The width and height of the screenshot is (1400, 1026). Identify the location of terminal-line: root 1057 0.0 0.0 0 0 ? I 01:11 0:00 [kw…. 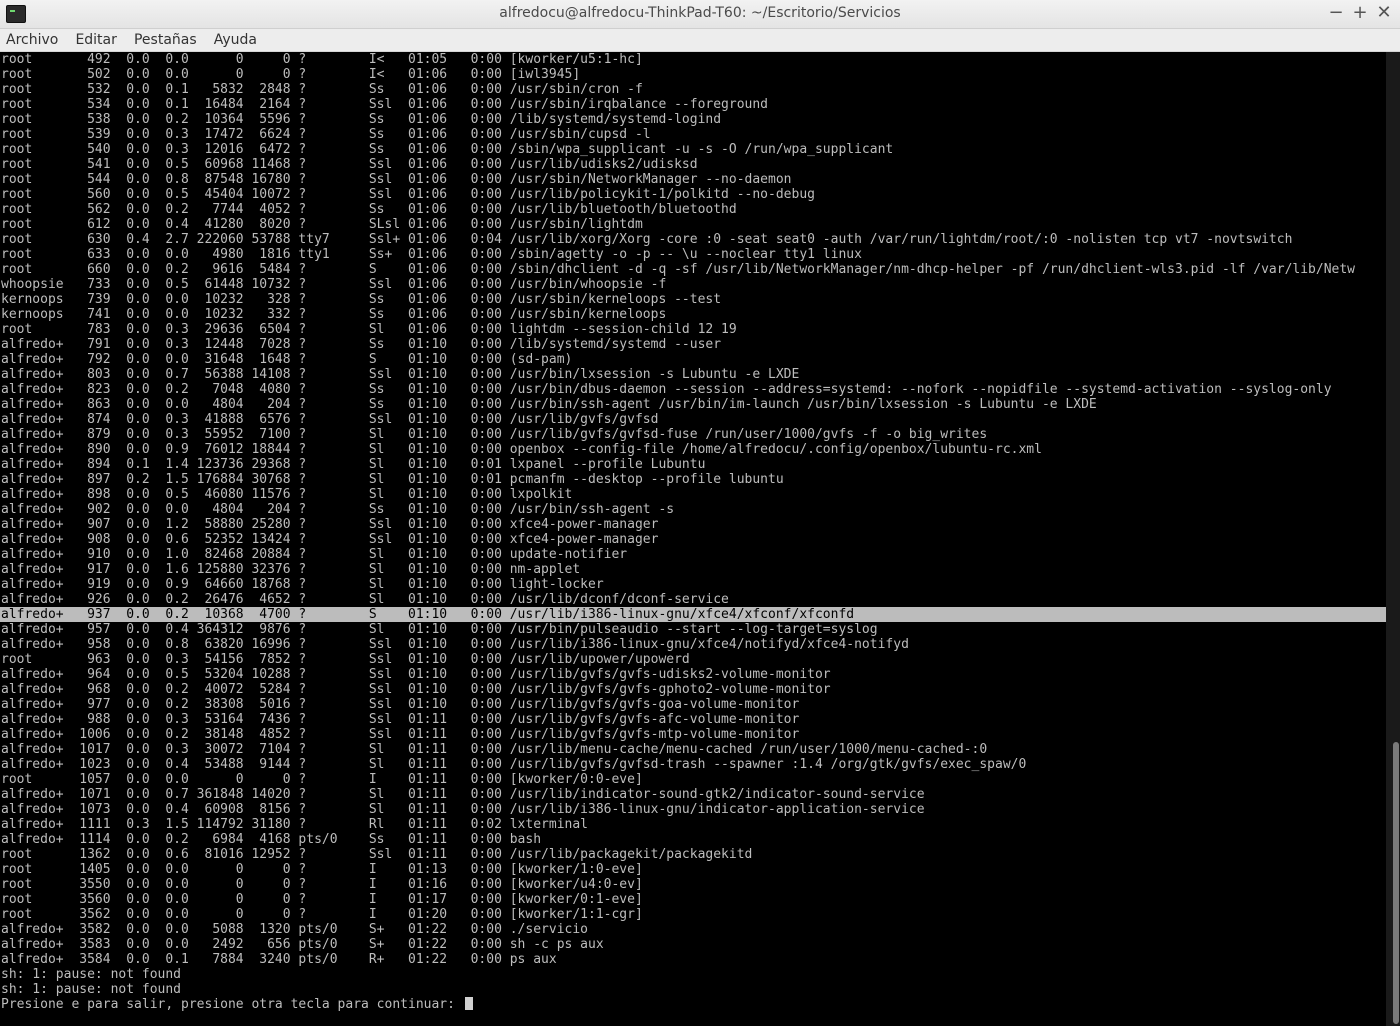
(322, 779).